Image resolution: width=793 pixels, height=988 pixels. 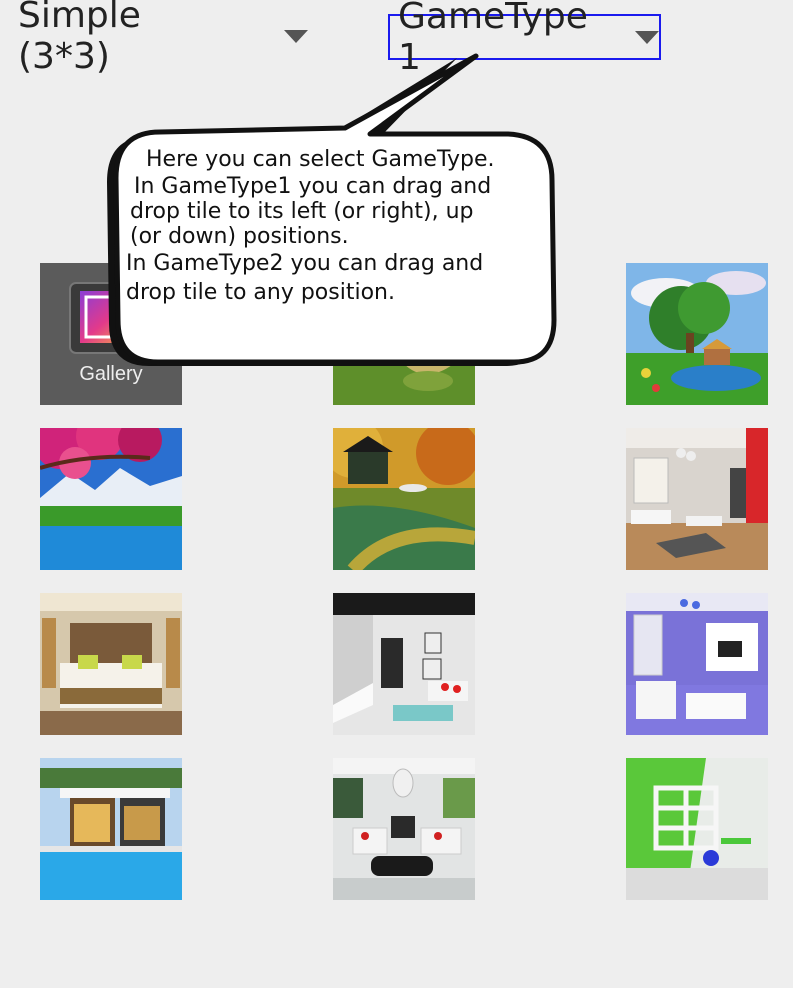 What do you see at coordinates (239, 236) in the screenshot?
I see `tooltip-line: (or down) positions.` at bounding box center [239, 236].